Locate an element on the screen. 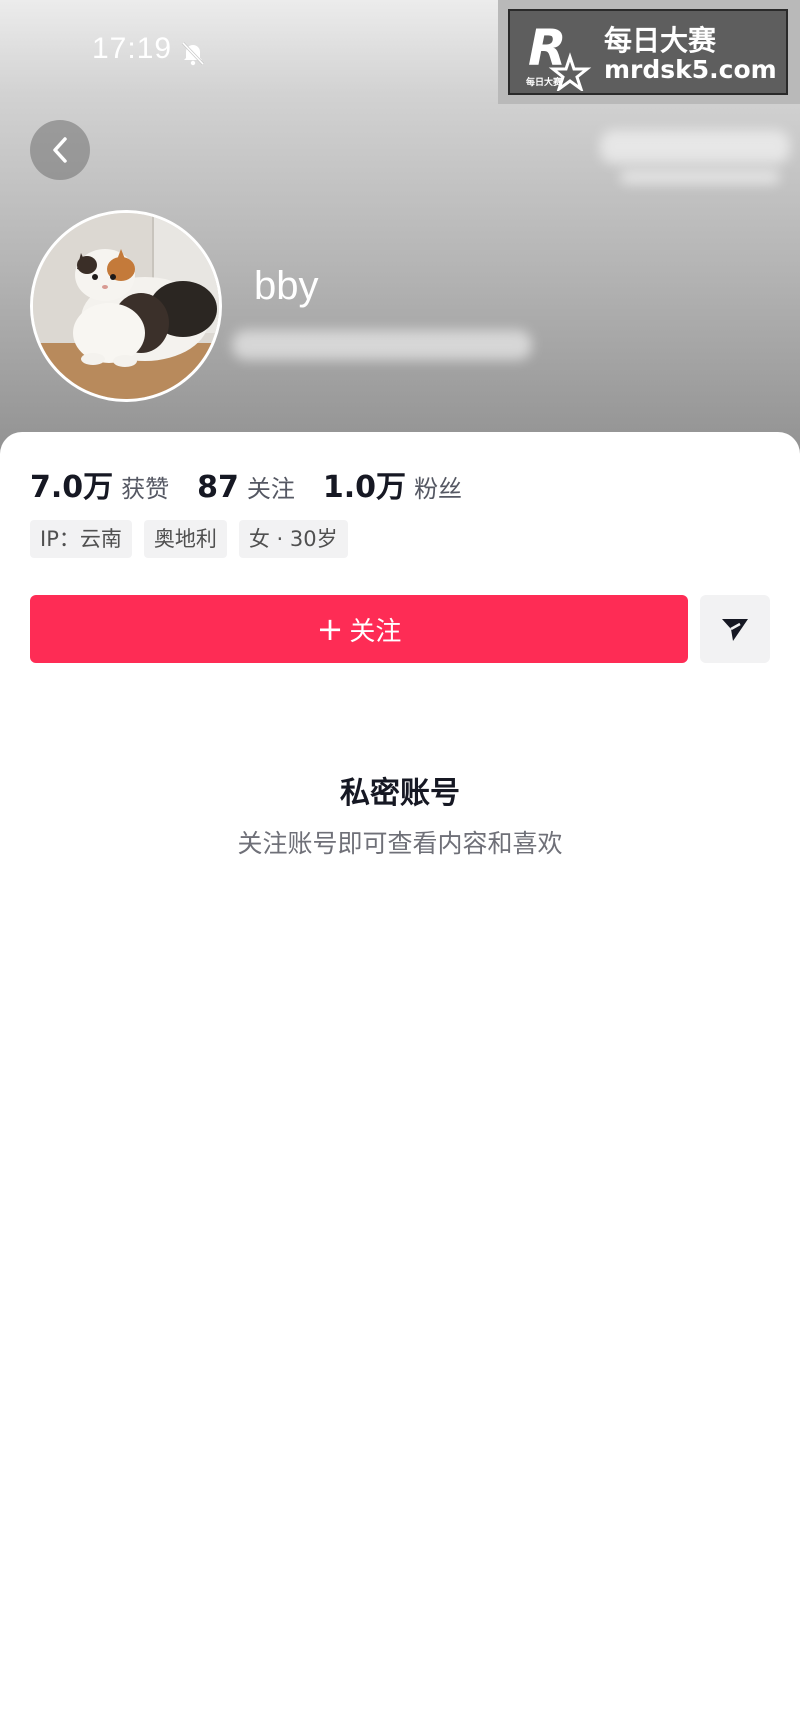 This screenshot has width=800, height=1735. tag-location: 奥地利 is located at coordinates (185, 539).